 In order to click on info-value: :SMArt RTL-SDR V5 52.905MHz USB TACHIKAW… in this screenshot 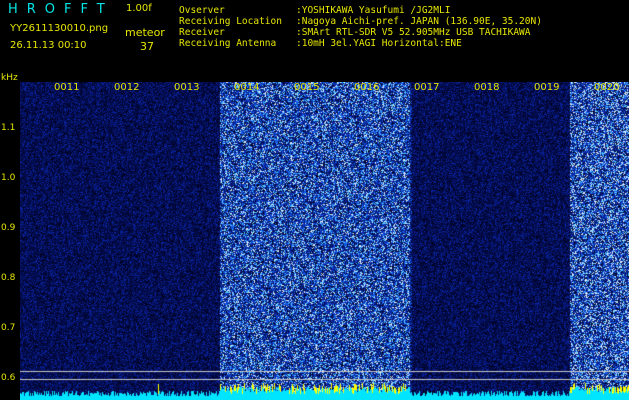, I will do `click(413, 32)`.